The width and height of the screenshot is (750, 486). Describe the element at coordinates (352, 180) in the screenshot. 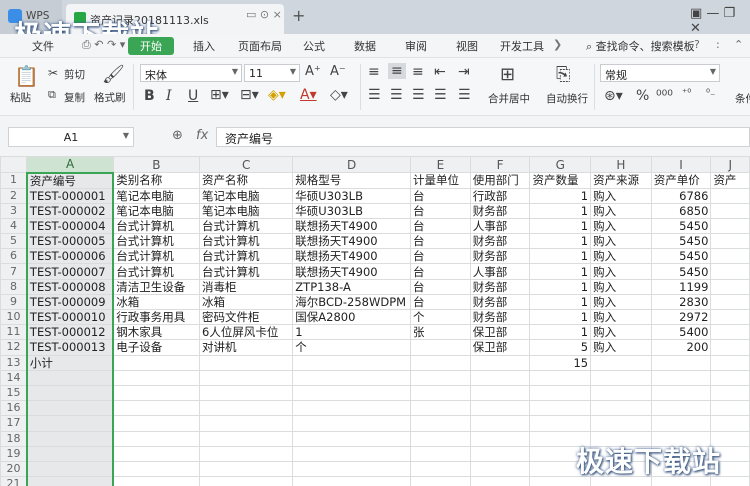

I see `cell: 规格型号` at that location.